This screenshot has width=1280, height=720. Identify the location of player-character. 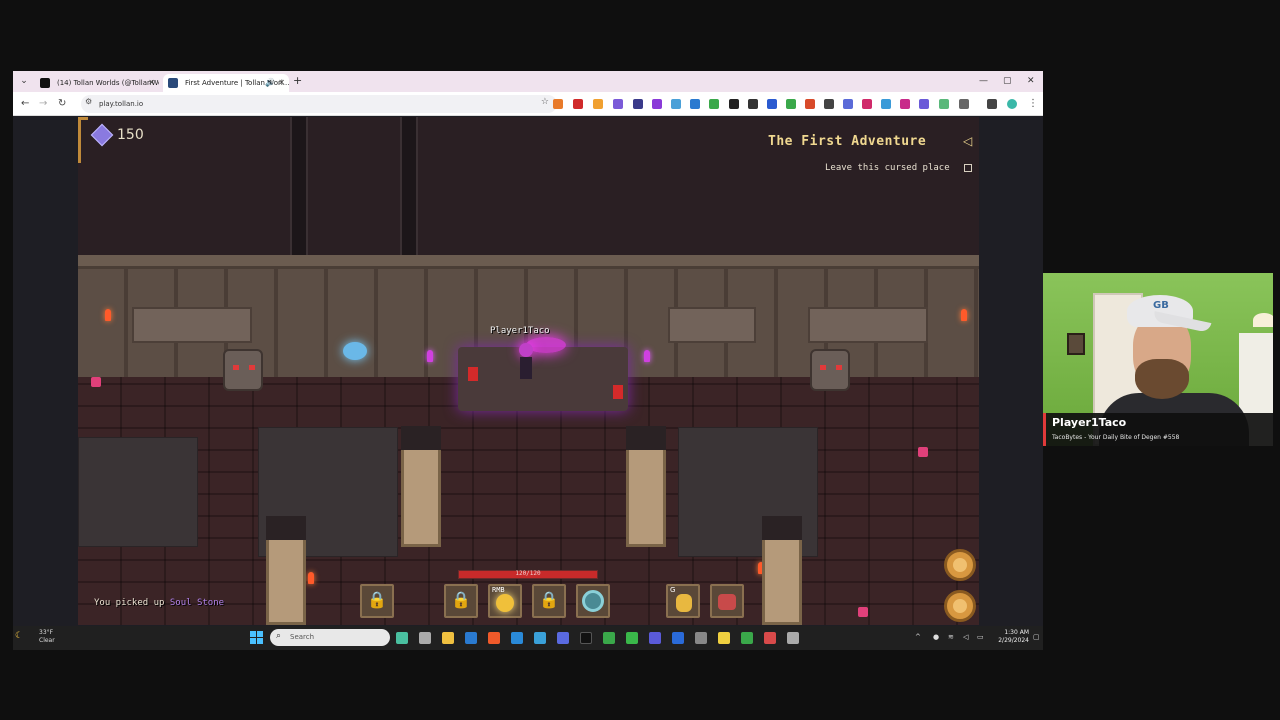
(526, 363).